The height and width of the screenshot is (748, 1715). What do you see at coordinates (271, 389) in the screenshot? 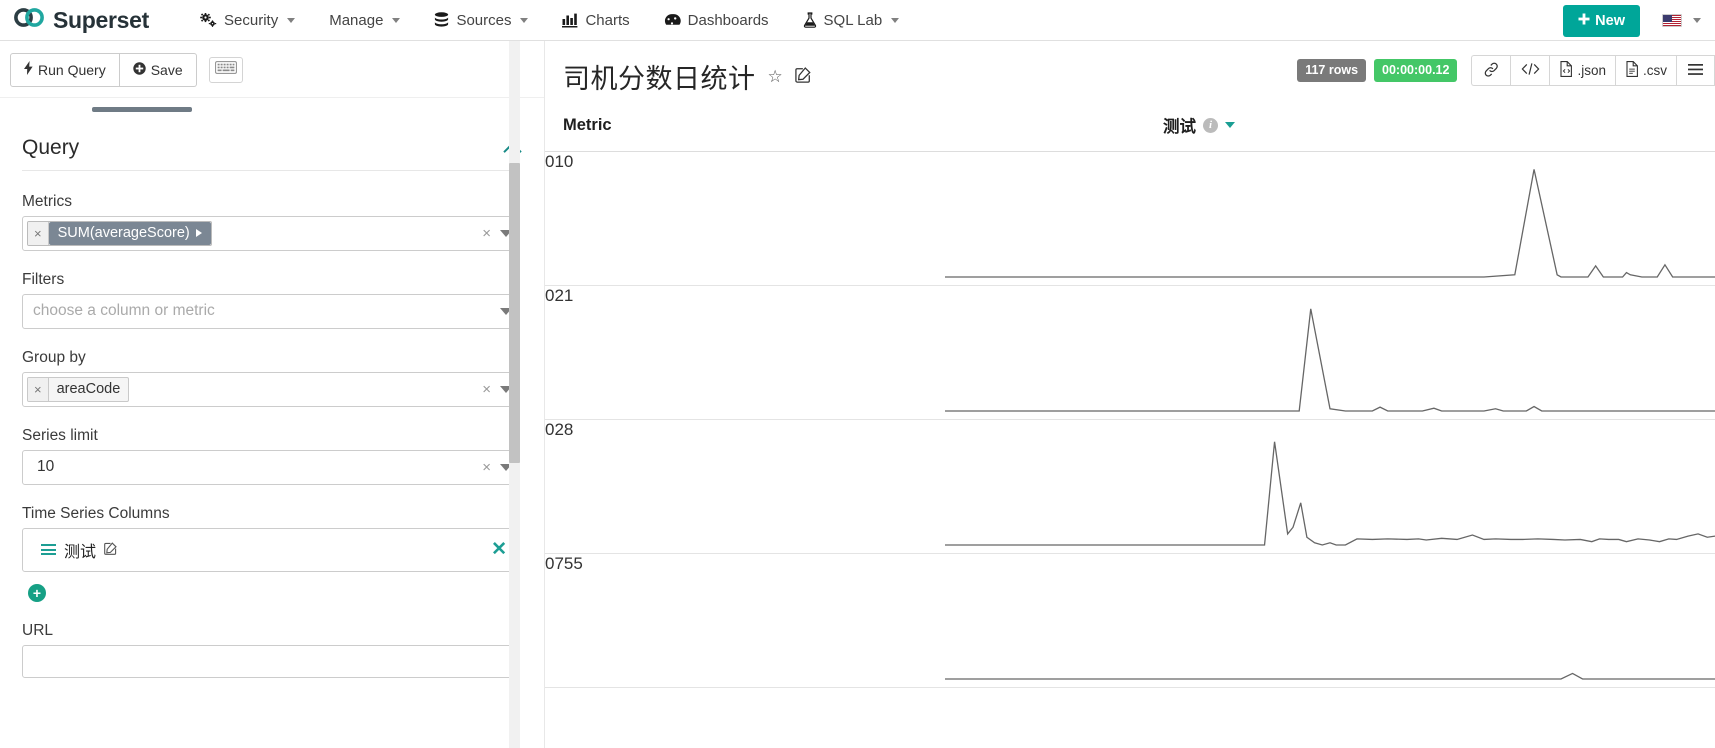
I see `group-by-select: × areaCode ×` at bounding box center [271, 389].